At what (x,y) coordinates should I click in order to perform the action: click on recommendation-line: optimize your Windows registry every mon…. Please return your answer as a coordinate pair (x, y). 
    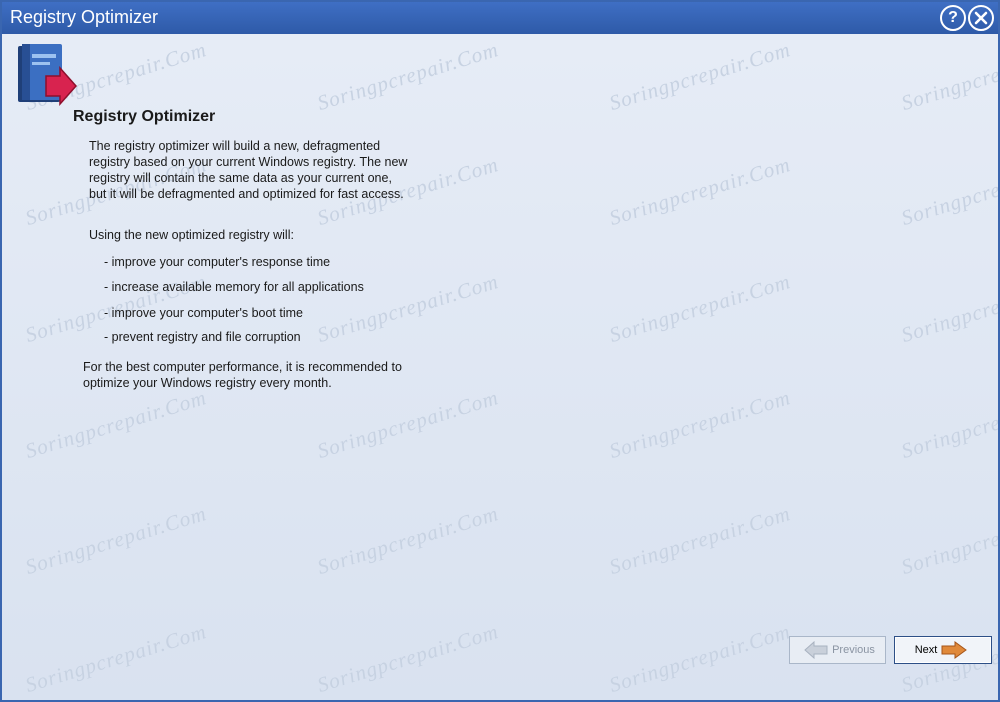
    Looking at the image, I should click on (207, 383).